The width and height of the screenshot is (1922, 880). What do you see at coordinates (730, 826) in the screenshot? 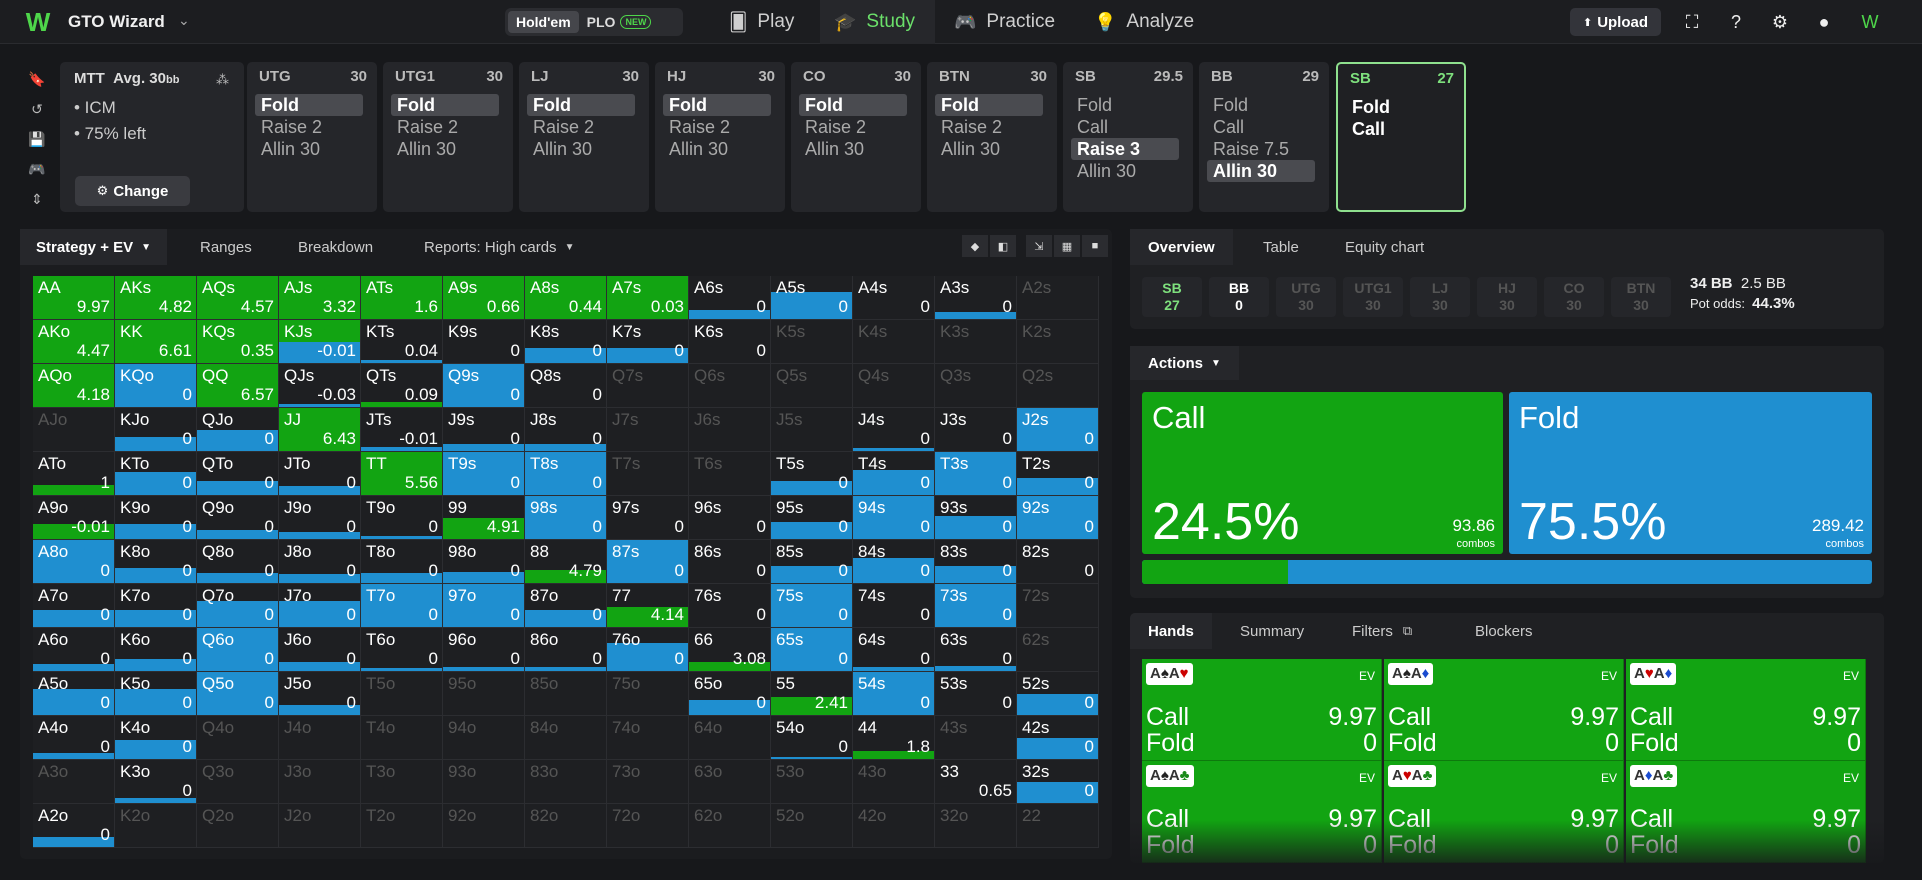
I see `hand-cell: 62o` at bounding box center [730, 826].